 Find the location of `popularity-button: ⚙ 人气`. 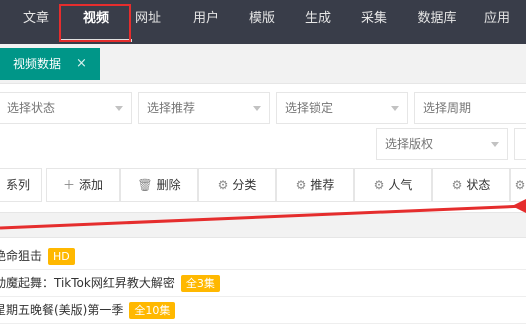

popularity-button: ⚙ 人气 is located at coordinates (393, 185).